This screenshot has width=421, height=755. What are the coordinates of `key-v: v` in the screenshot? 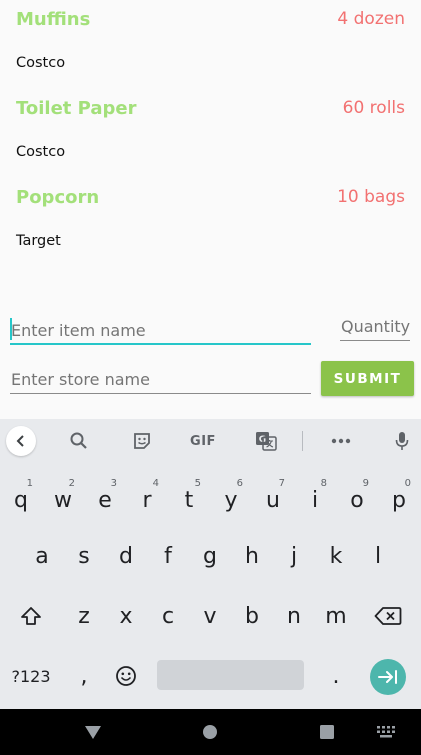 It's located at (210, 616).